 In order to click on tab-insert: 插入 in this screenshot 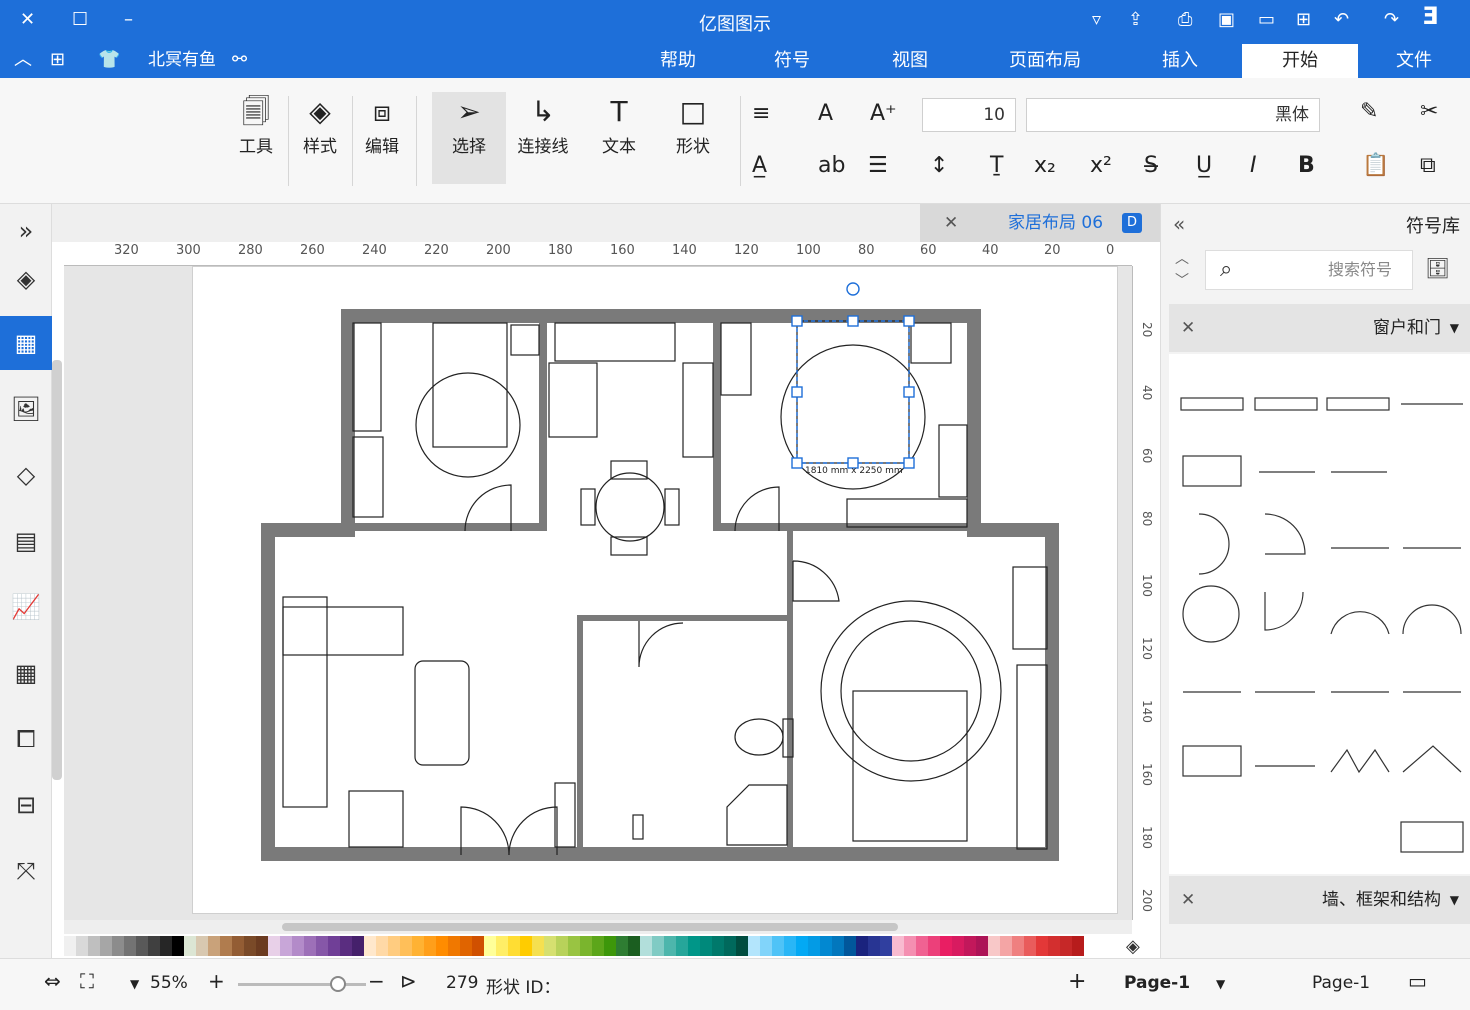, I will do `click(1180, 61)`.